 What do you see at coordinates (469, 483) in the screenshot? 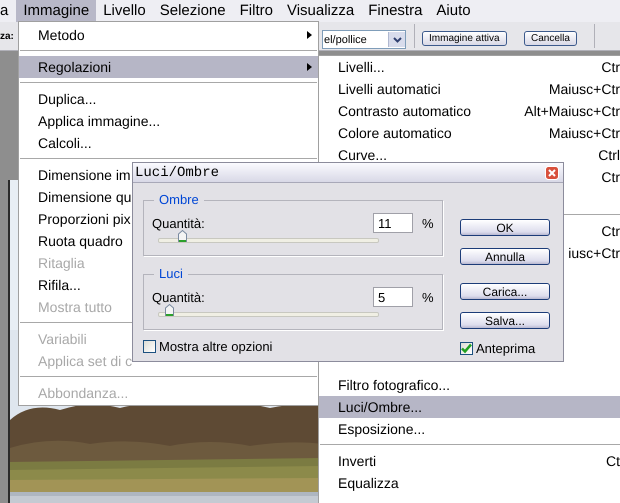
I see `menu-item: Equalizza` at bounding box center [469, 483].